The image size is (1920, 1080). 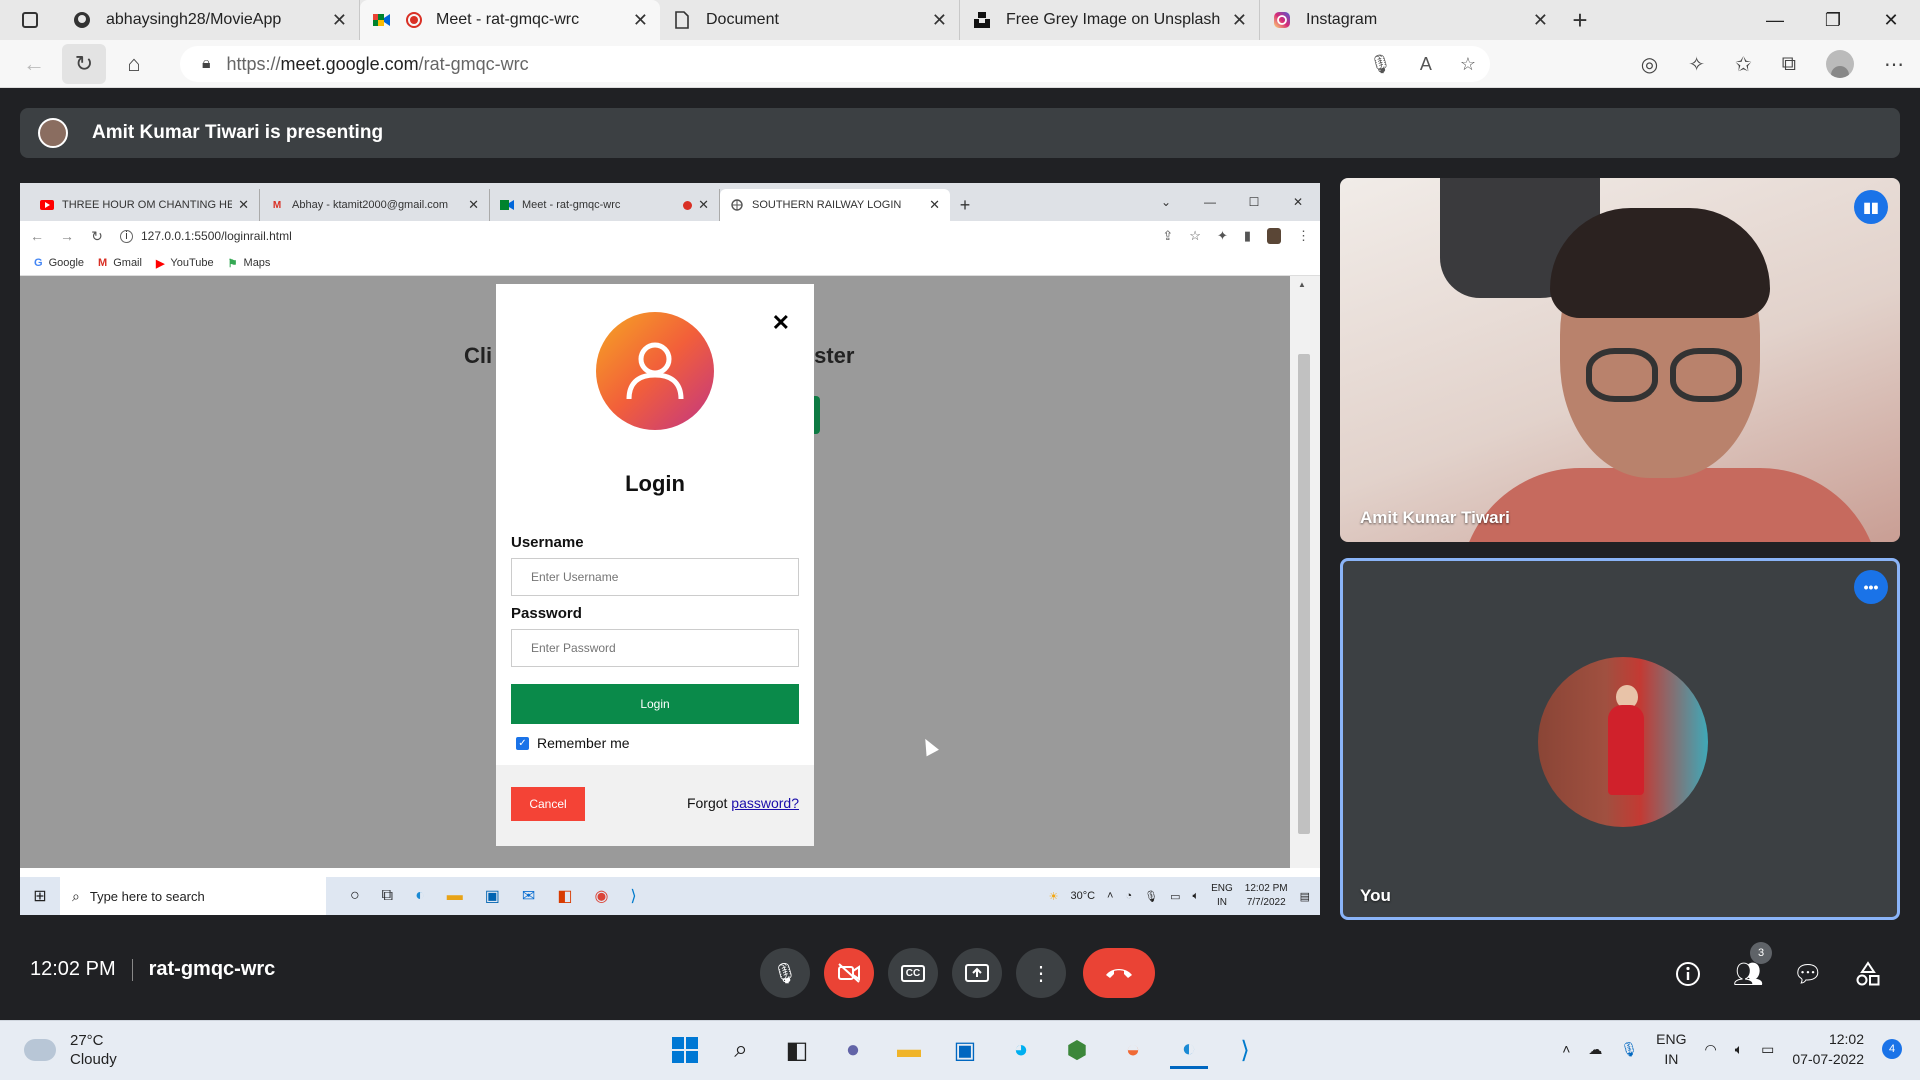 What do you see at coordinates (1711, 1049) in the screenshot?
I see `wifi-icon: ◠` at bounding box center [1711, 1049].